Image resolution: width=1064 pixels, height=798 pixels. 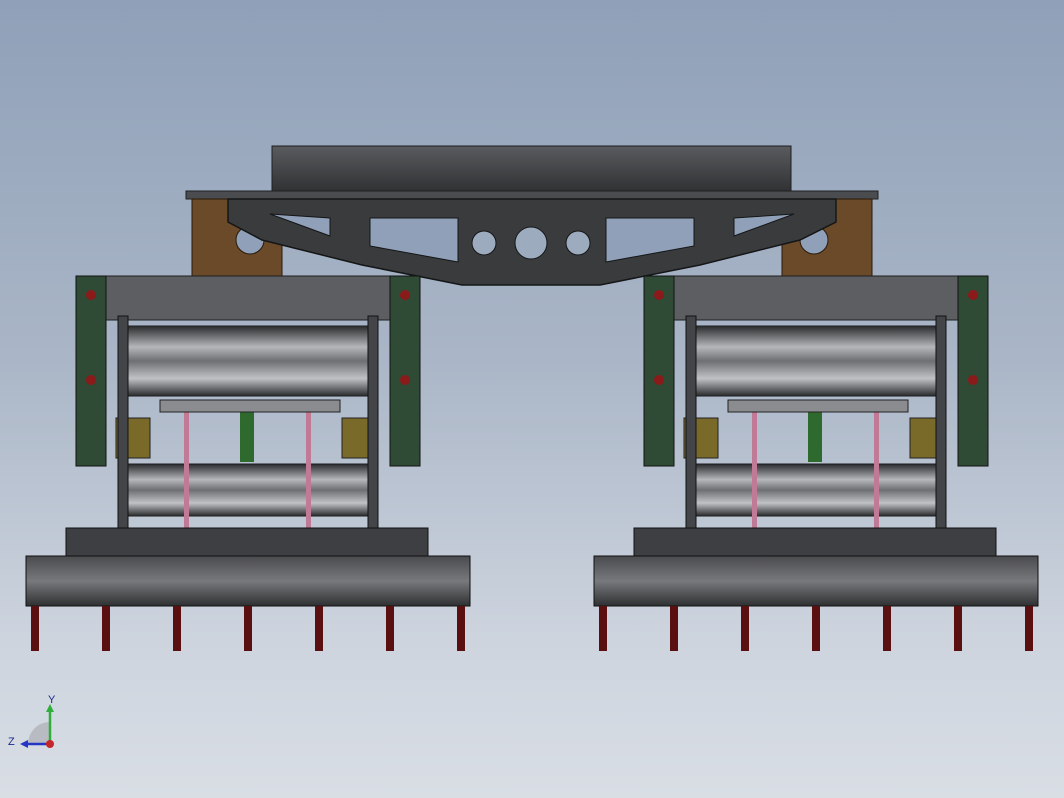 I want to click on y-axis-label: Y, so click(x=52, y=700).